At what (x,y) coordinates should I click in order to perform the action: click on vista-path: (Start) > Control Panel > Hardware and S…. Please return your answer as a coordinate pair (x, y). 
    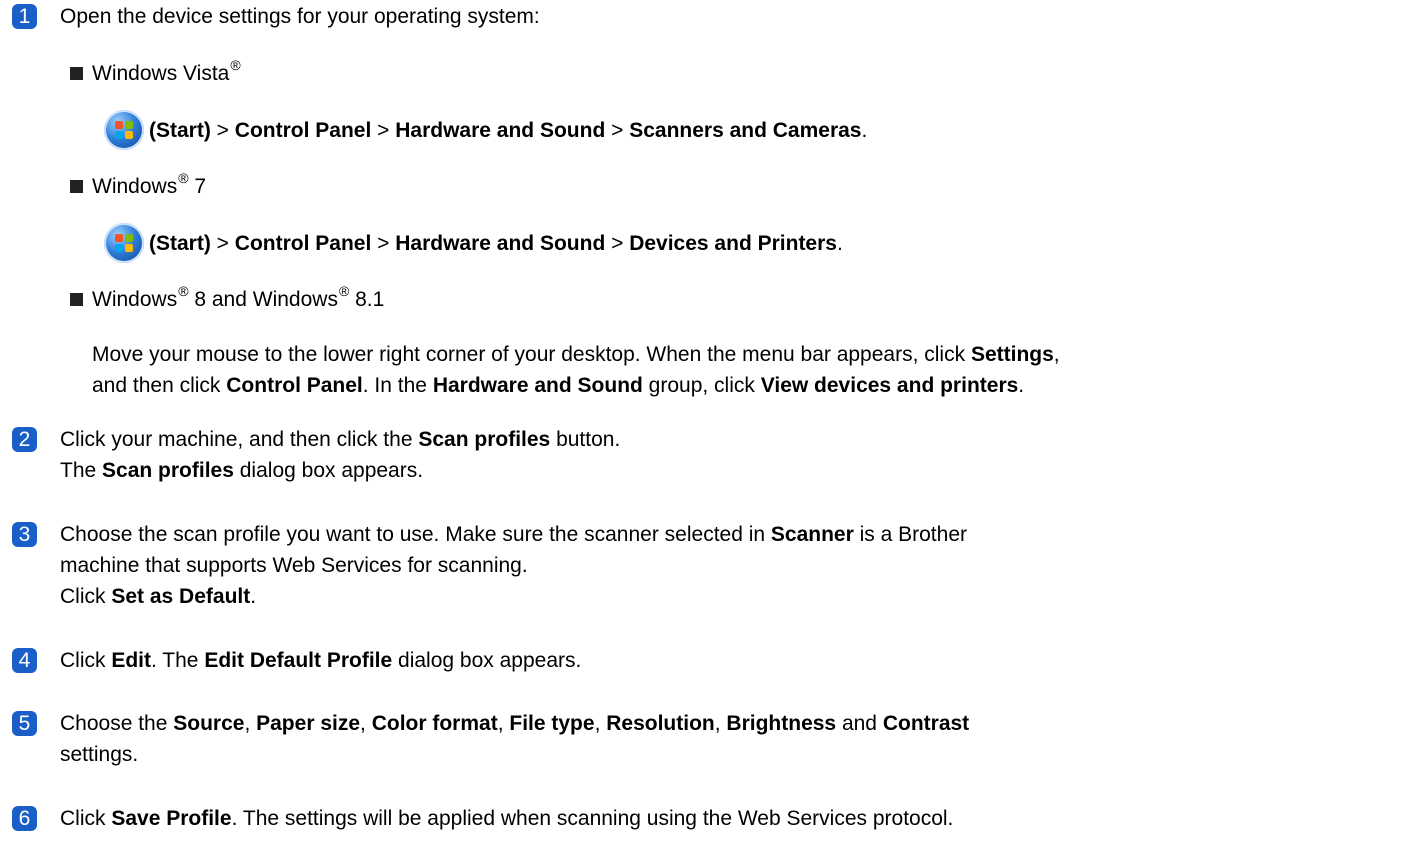
    Looking at the image, I should click on (508, 130).